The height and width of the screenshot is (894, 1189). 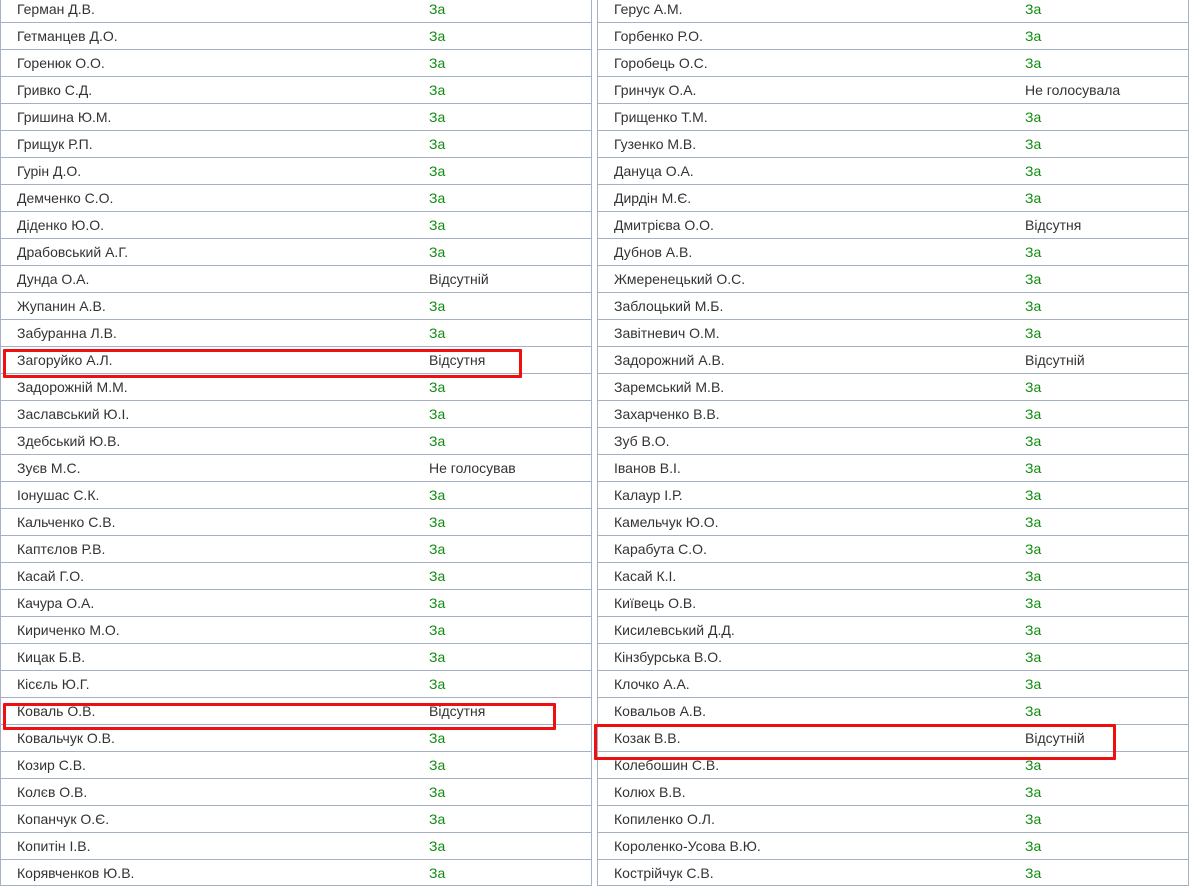 What do you see at coordinates (661, 117) in the screenshot?
I see `member-name: Грищенко Т.М.` at bounding box center [661, 117].